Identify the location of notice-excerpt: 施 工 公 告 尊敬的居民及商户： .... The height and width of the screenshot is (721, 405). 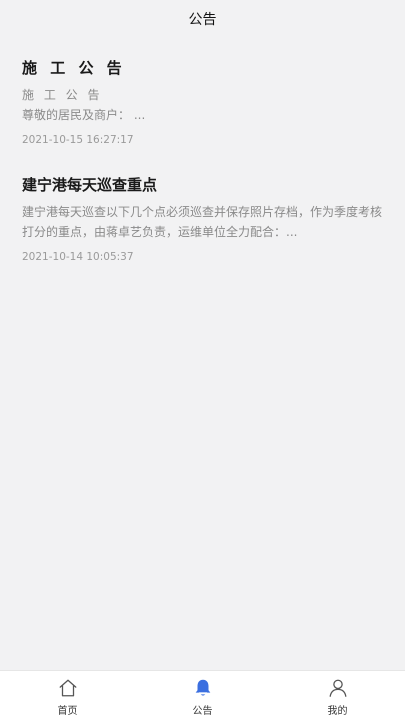
(202, 105).